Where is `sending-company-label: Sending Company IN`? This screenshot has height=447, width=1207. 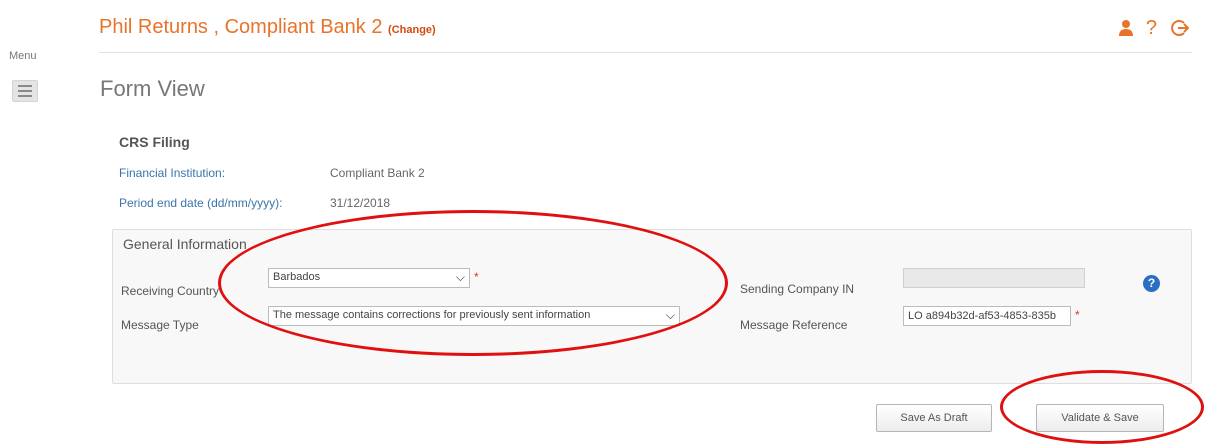 sending-company-label: Sending Company IN is located at coordinates (797, 289).